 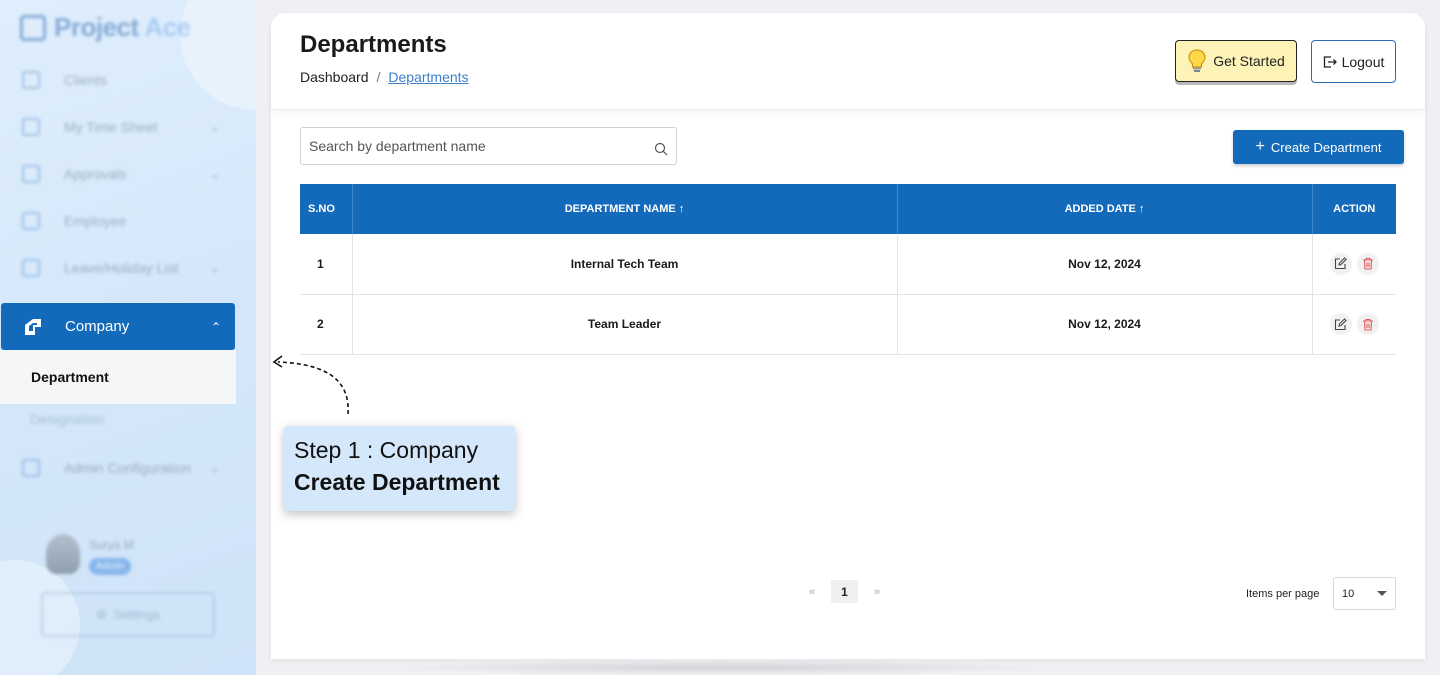 What do you see at coordinates (1363, 61) in the screenshot?
I see `logout-label: Logout` at bounding box center [1363, 61].